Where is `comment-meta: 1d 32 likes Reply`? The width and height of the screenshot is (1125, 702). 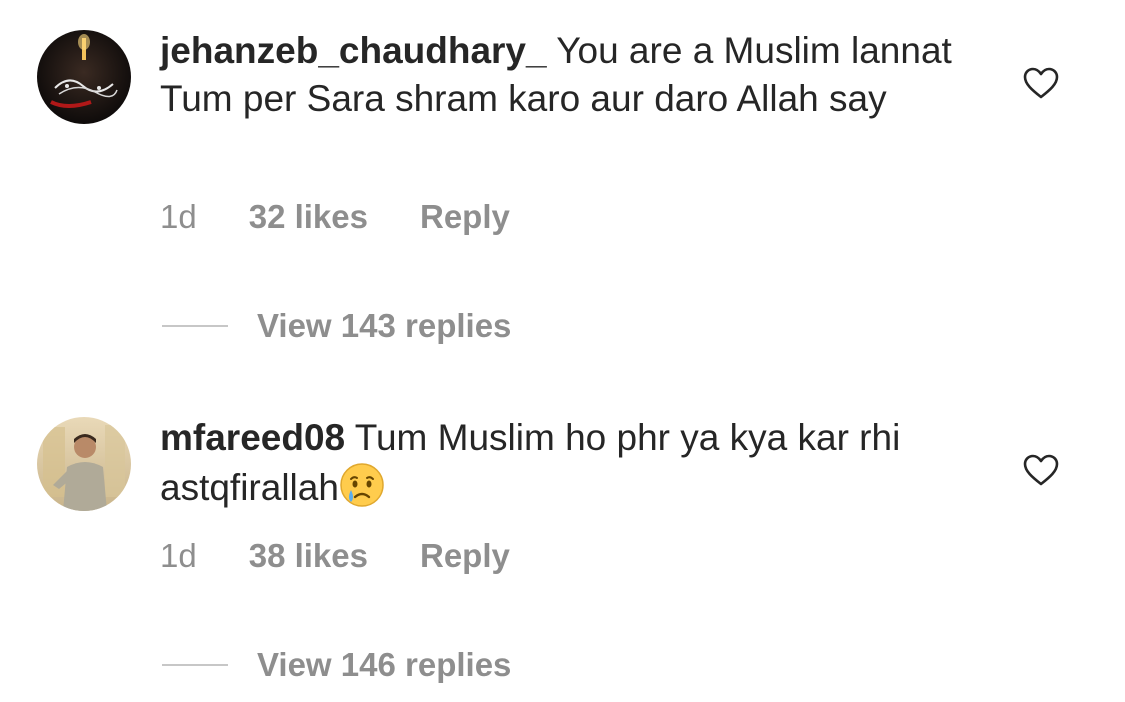
comment-meta: 1d 32 likes Reply is located at coordinates (335, 217).